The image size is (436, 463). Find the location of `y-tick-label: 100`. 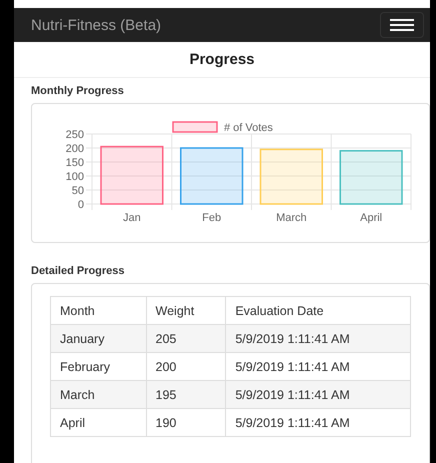

y-tick-label: 100 is located at coordinates (75, 177).